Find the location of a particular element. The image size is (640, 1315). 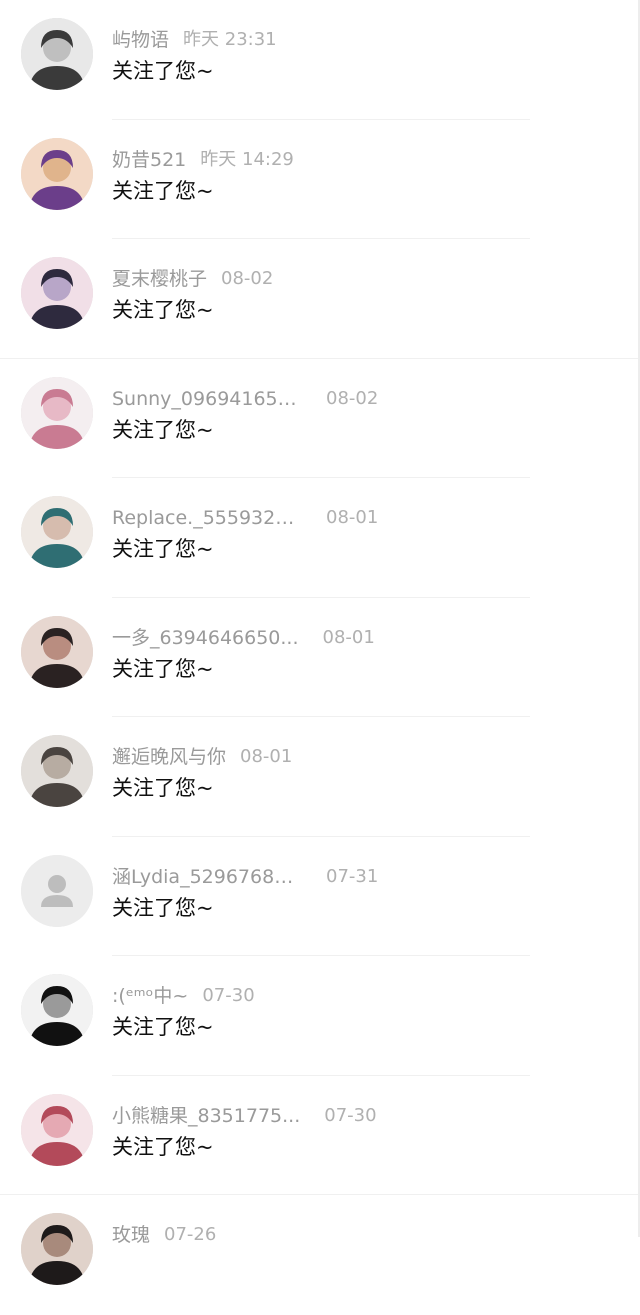

notification-meta: Sunny_096941653... 08-02 is located at coordinates (245, 399).